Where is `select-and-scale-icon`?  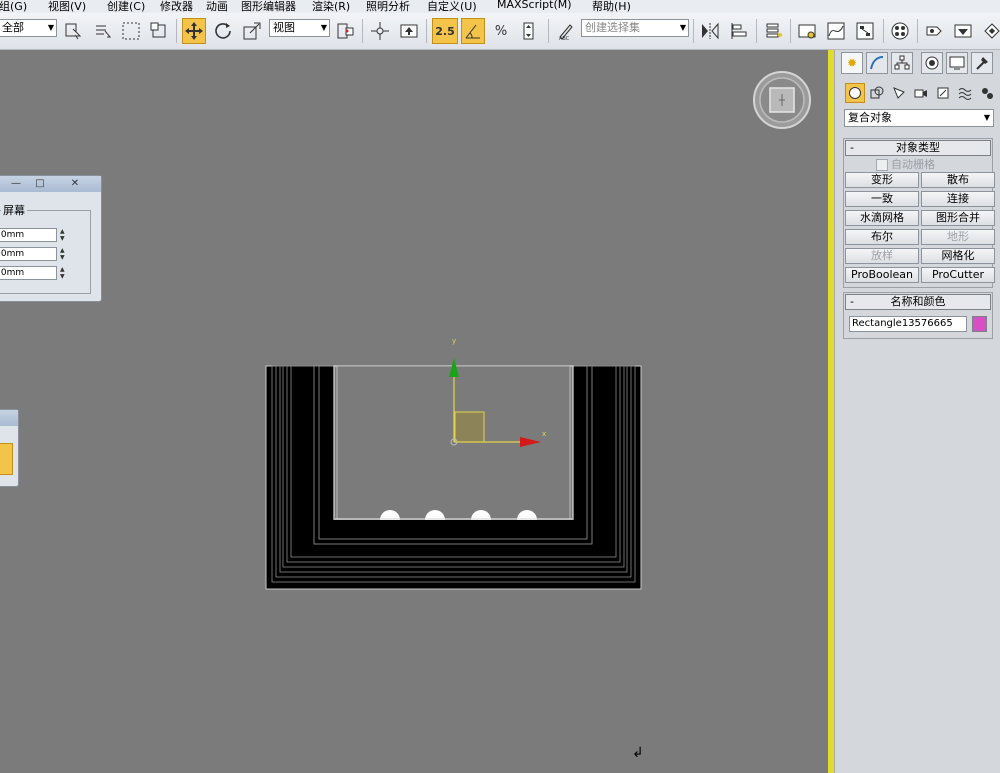 select-and-scale-icon is located at coordinates (252, 31).